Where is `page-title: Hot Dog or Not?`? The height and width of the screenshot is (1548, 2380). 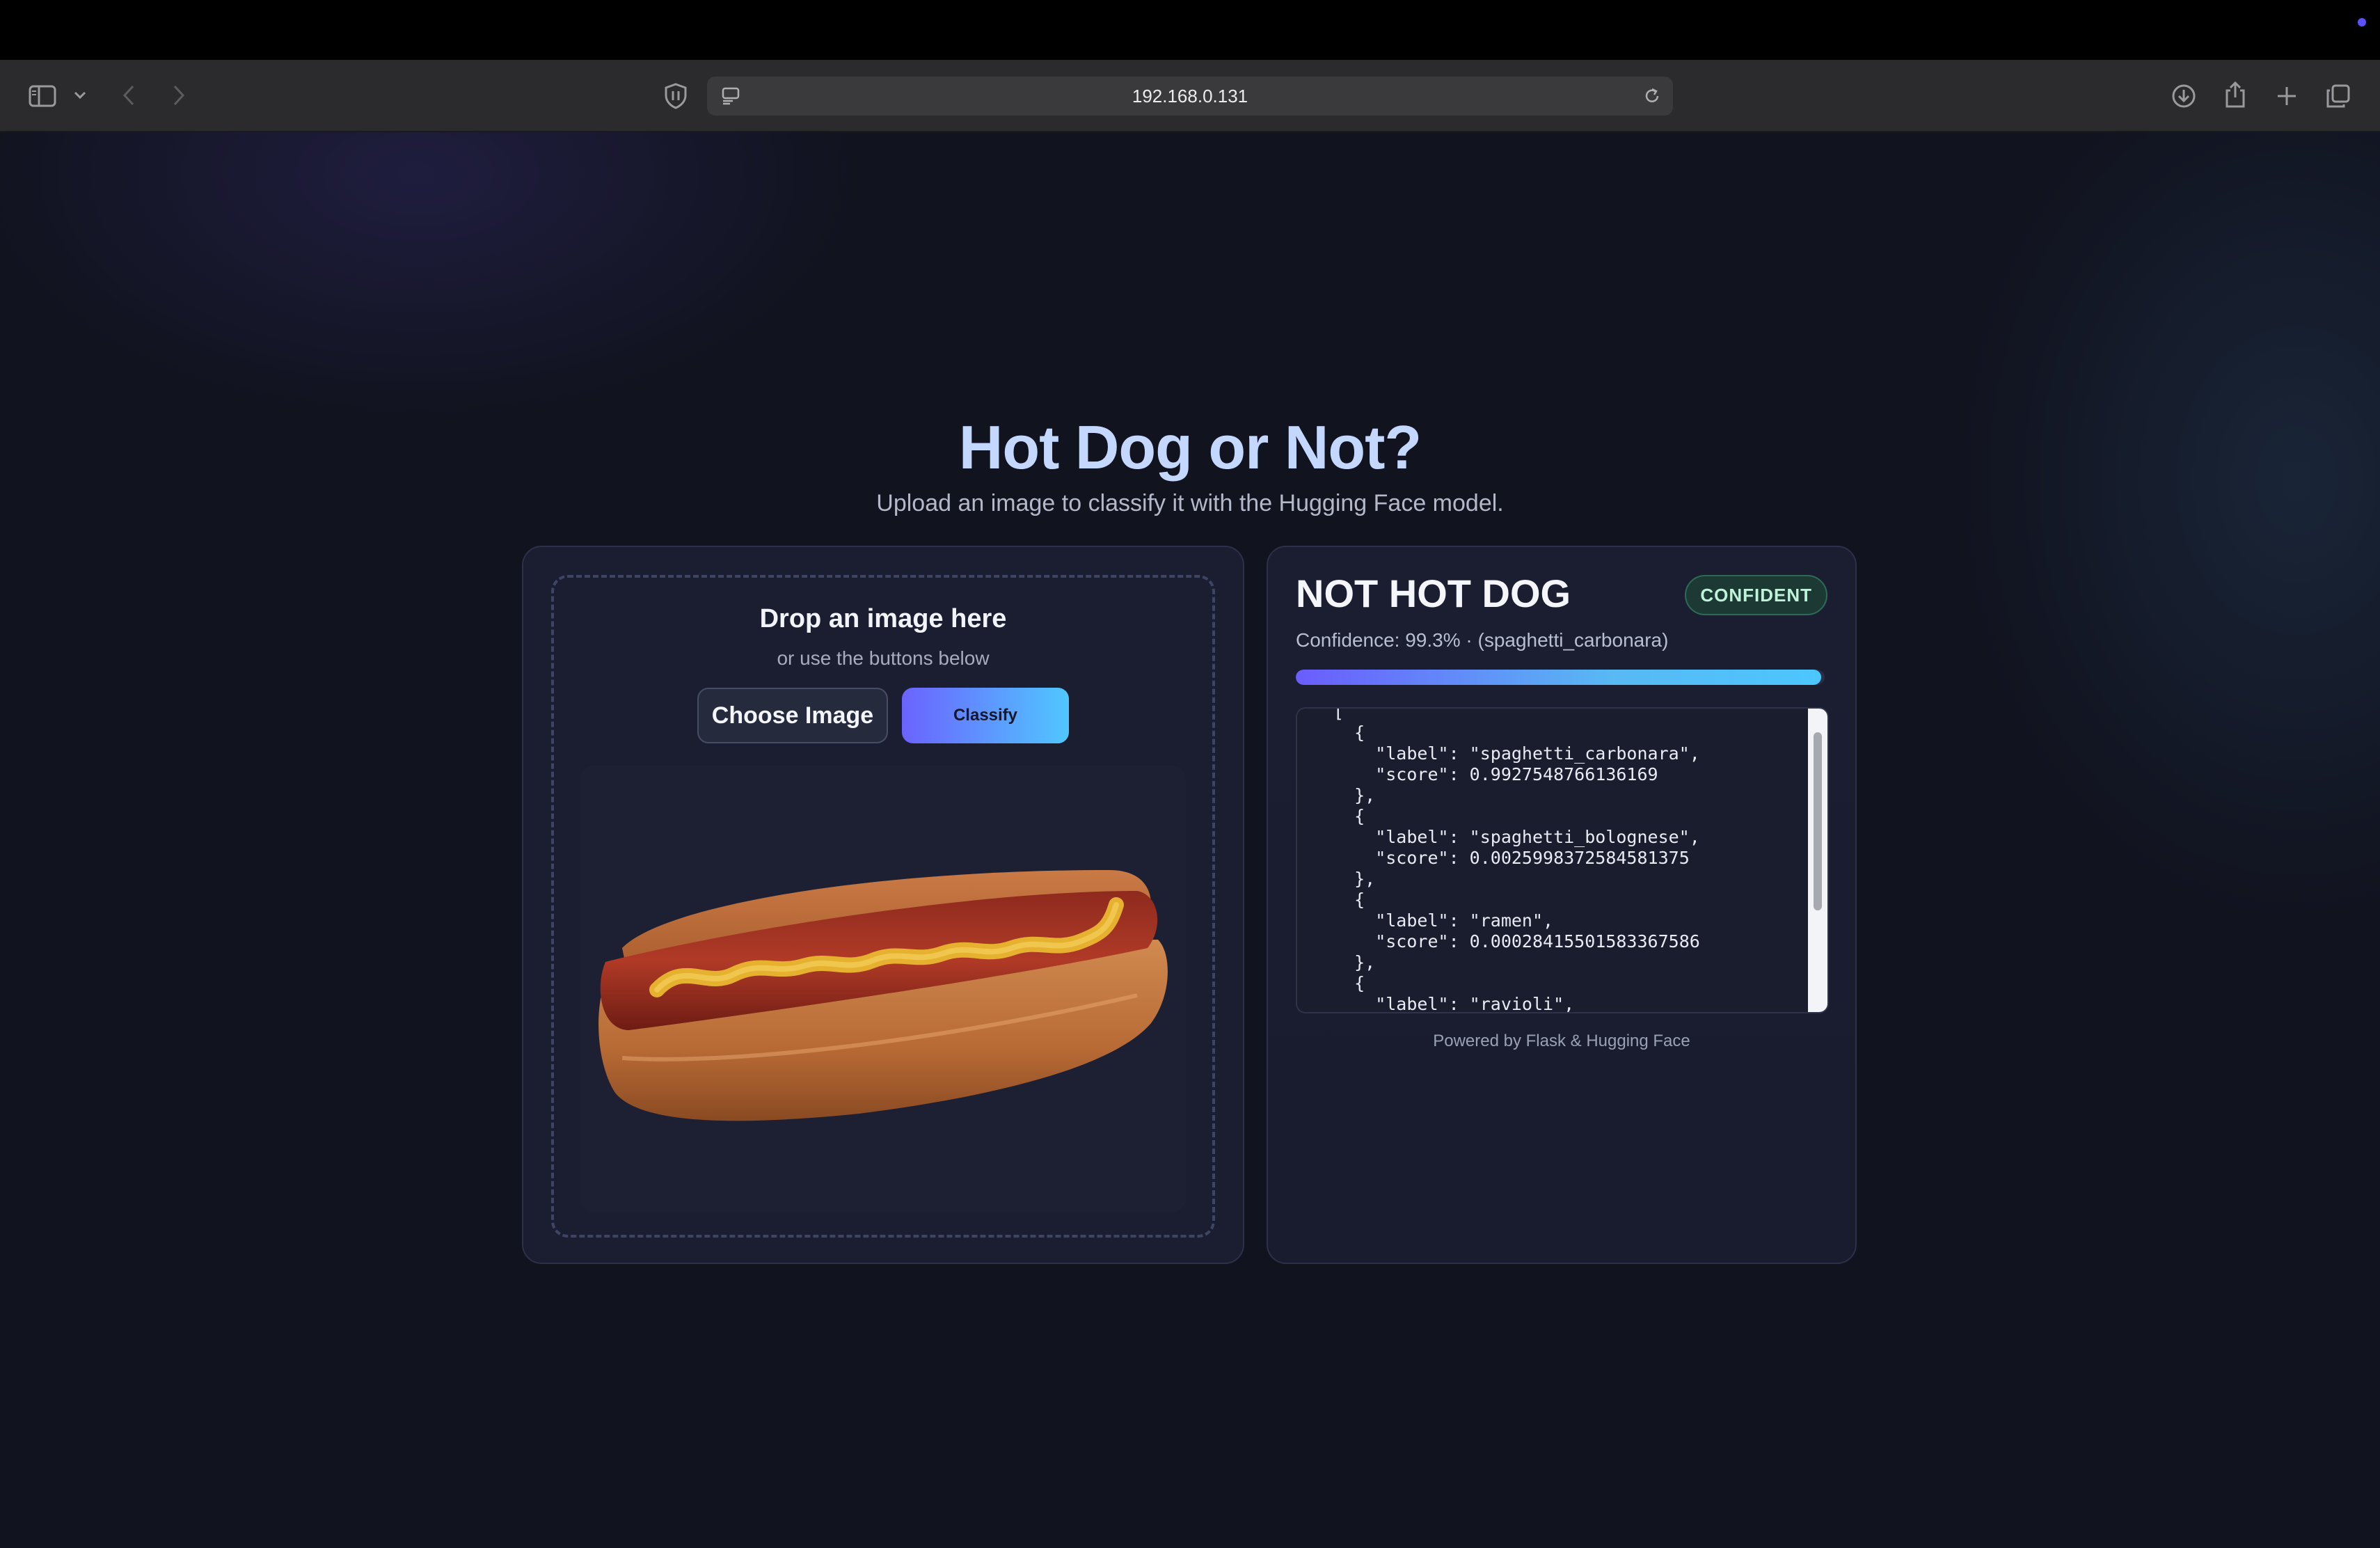 page-title: Hot Dog or Not? is located at coordinates (1190, 447).